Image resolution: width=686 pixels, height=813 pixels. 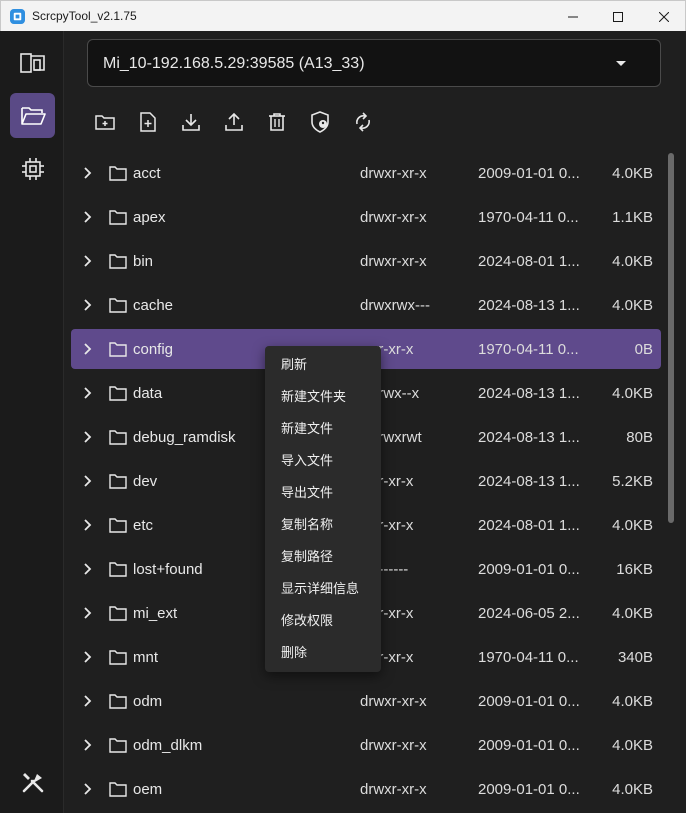 I want to click on tools-icon, so click(x=32, y=782).